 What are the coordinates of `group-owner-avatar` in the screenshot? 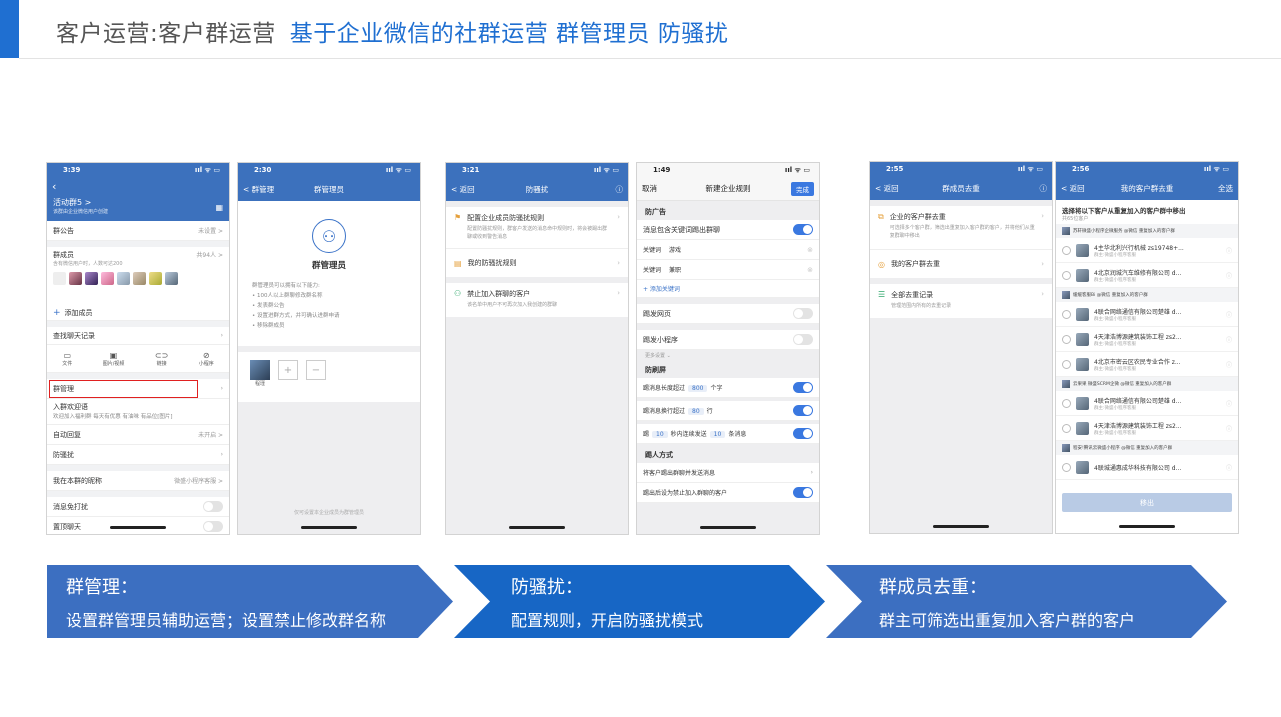 It's located at (1066, 295).